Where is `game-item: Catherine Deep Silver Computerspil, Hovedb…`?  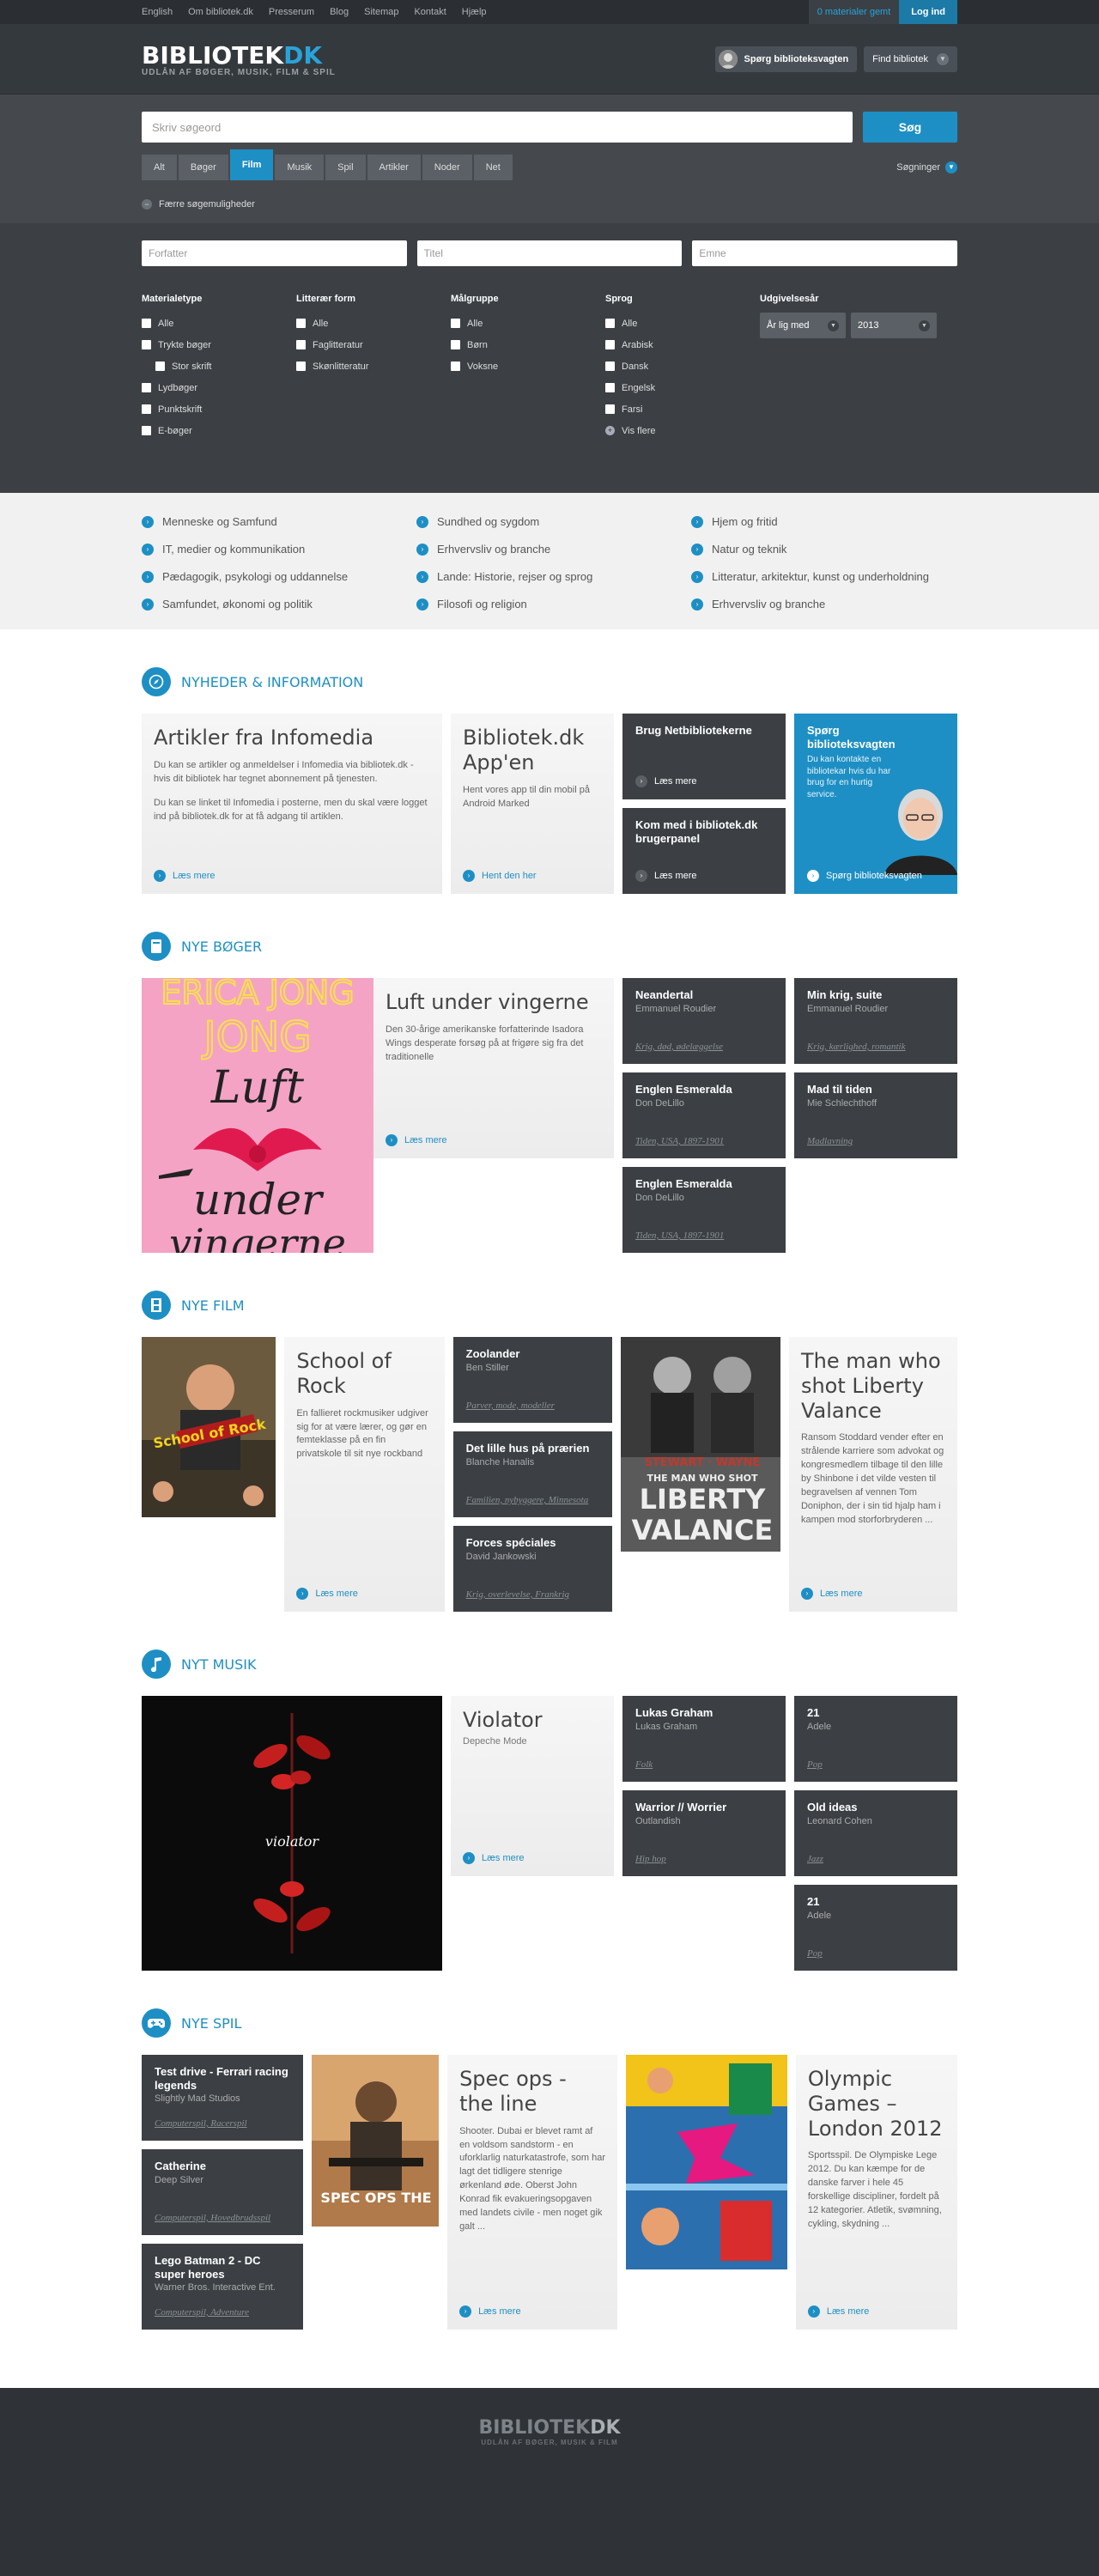
game-item: Catherine Deep Silver Computerspil, Hovedb… is located at coordinates (222, 2192).